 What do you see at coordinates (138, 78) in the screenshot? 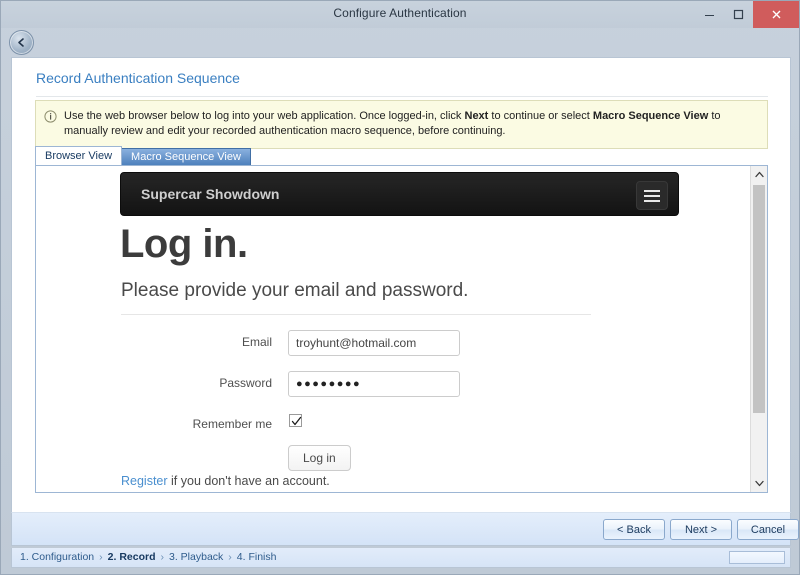
I see `page-title: Record Authentication Sequence` at bounding box center [138, 78].